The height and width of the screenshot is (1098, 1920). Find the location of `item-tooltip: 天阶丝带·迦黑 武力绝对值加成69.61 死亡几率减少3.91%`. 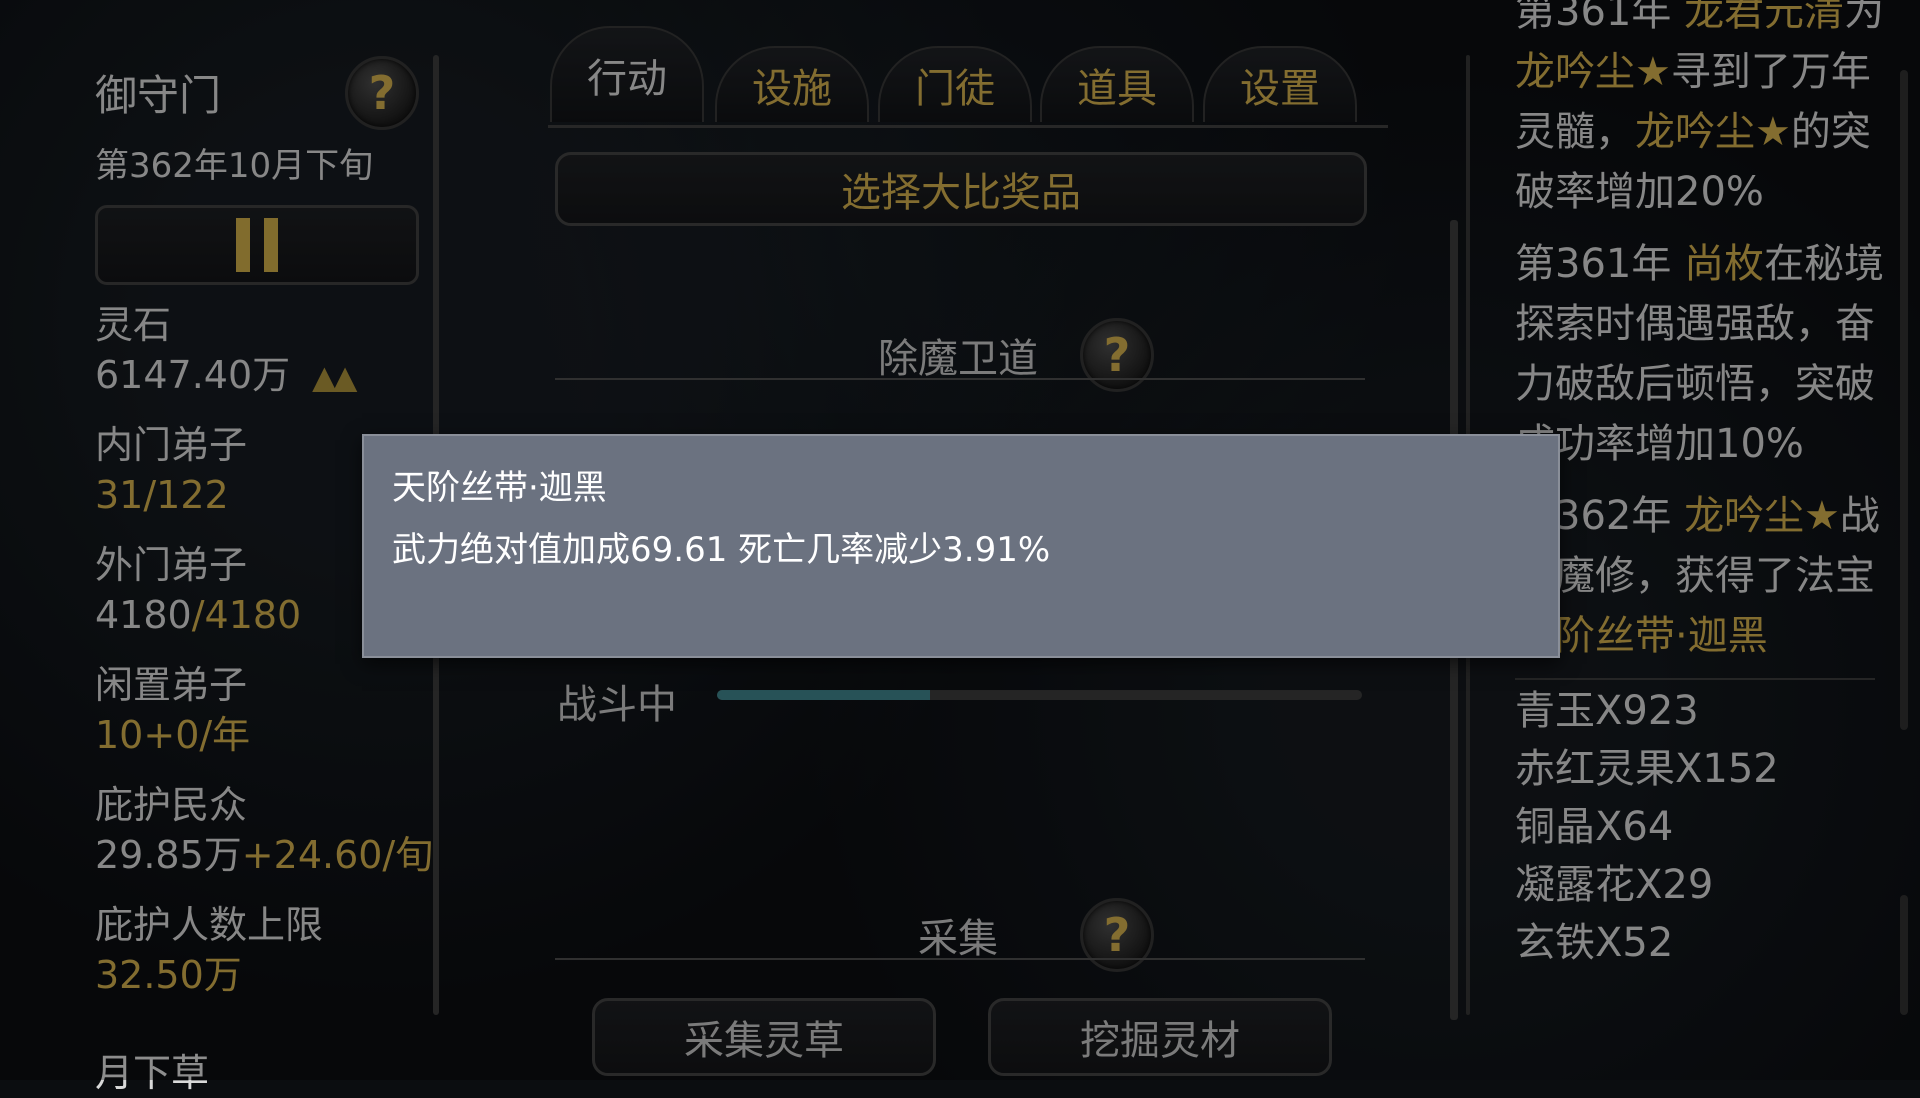

item-tooltip: 天阶丝带·迦黑 武力绝对值加成69.61 死亡几率减少3.91% is located at coordinates (961, 546).